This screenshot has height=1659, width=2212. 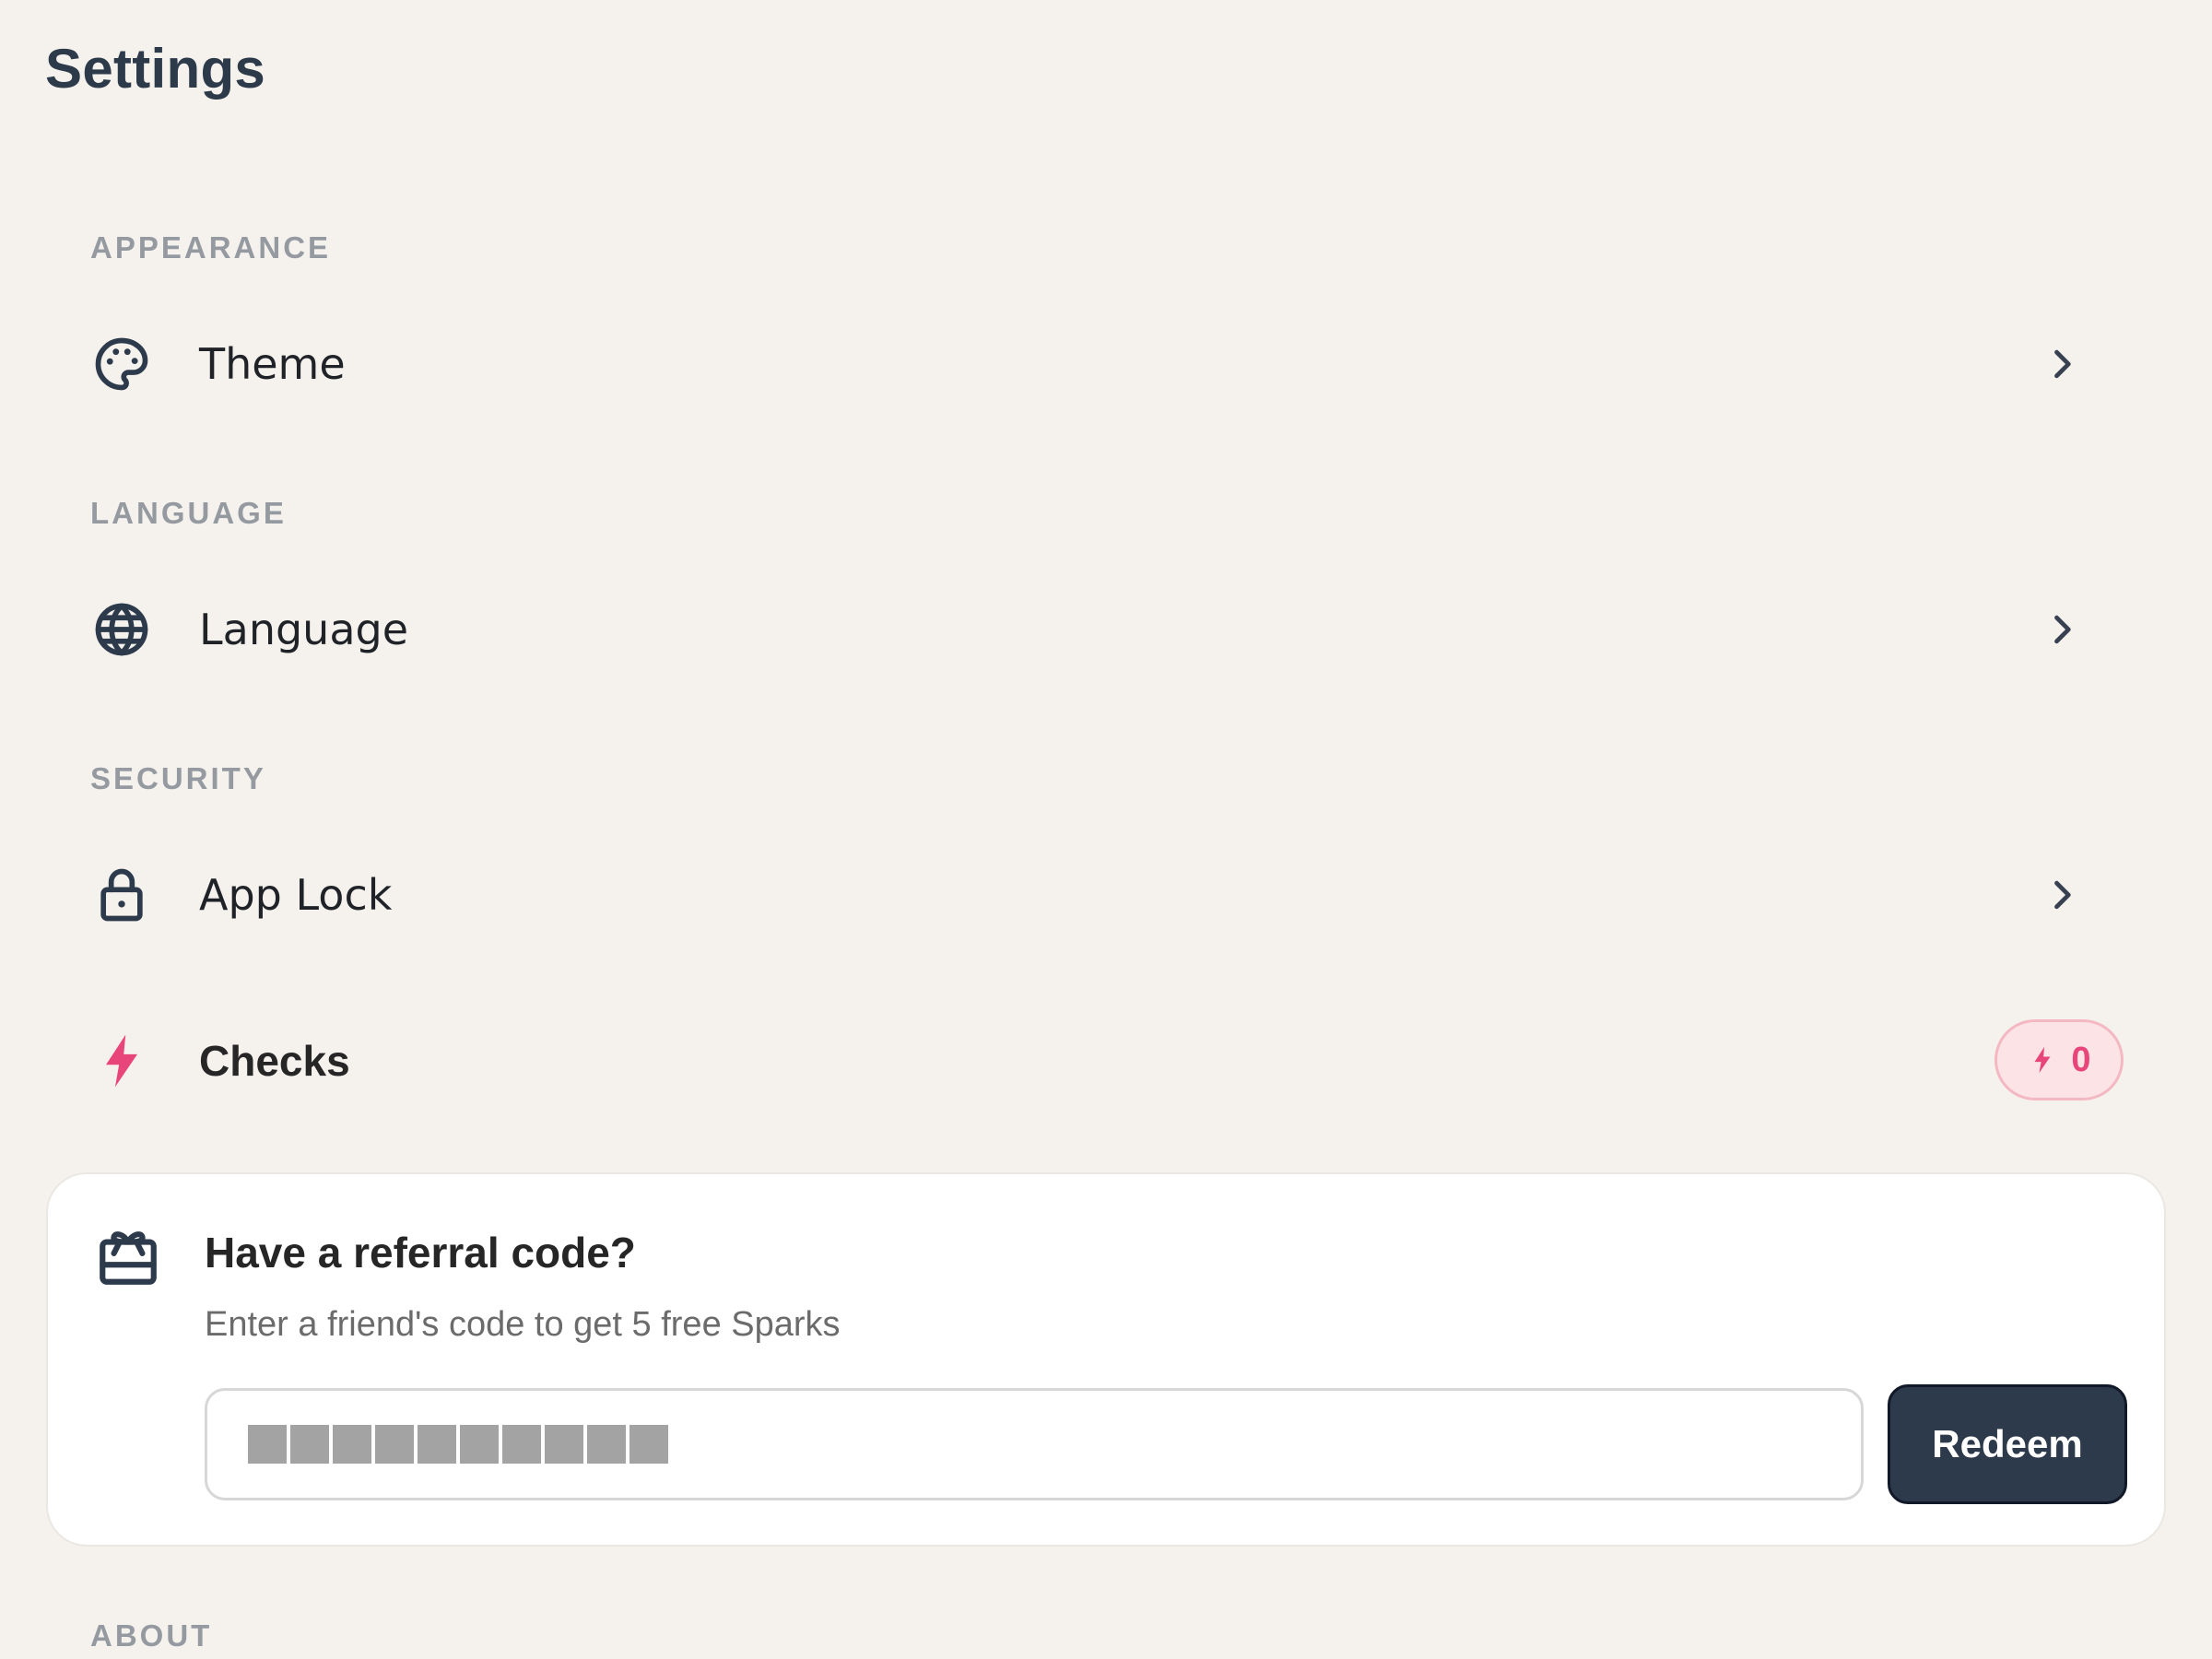 What do you see at coordinates (151, 1635) in the screenshot?
I see `section-label-about: ABOUT` at bounding box center [151, 1635].